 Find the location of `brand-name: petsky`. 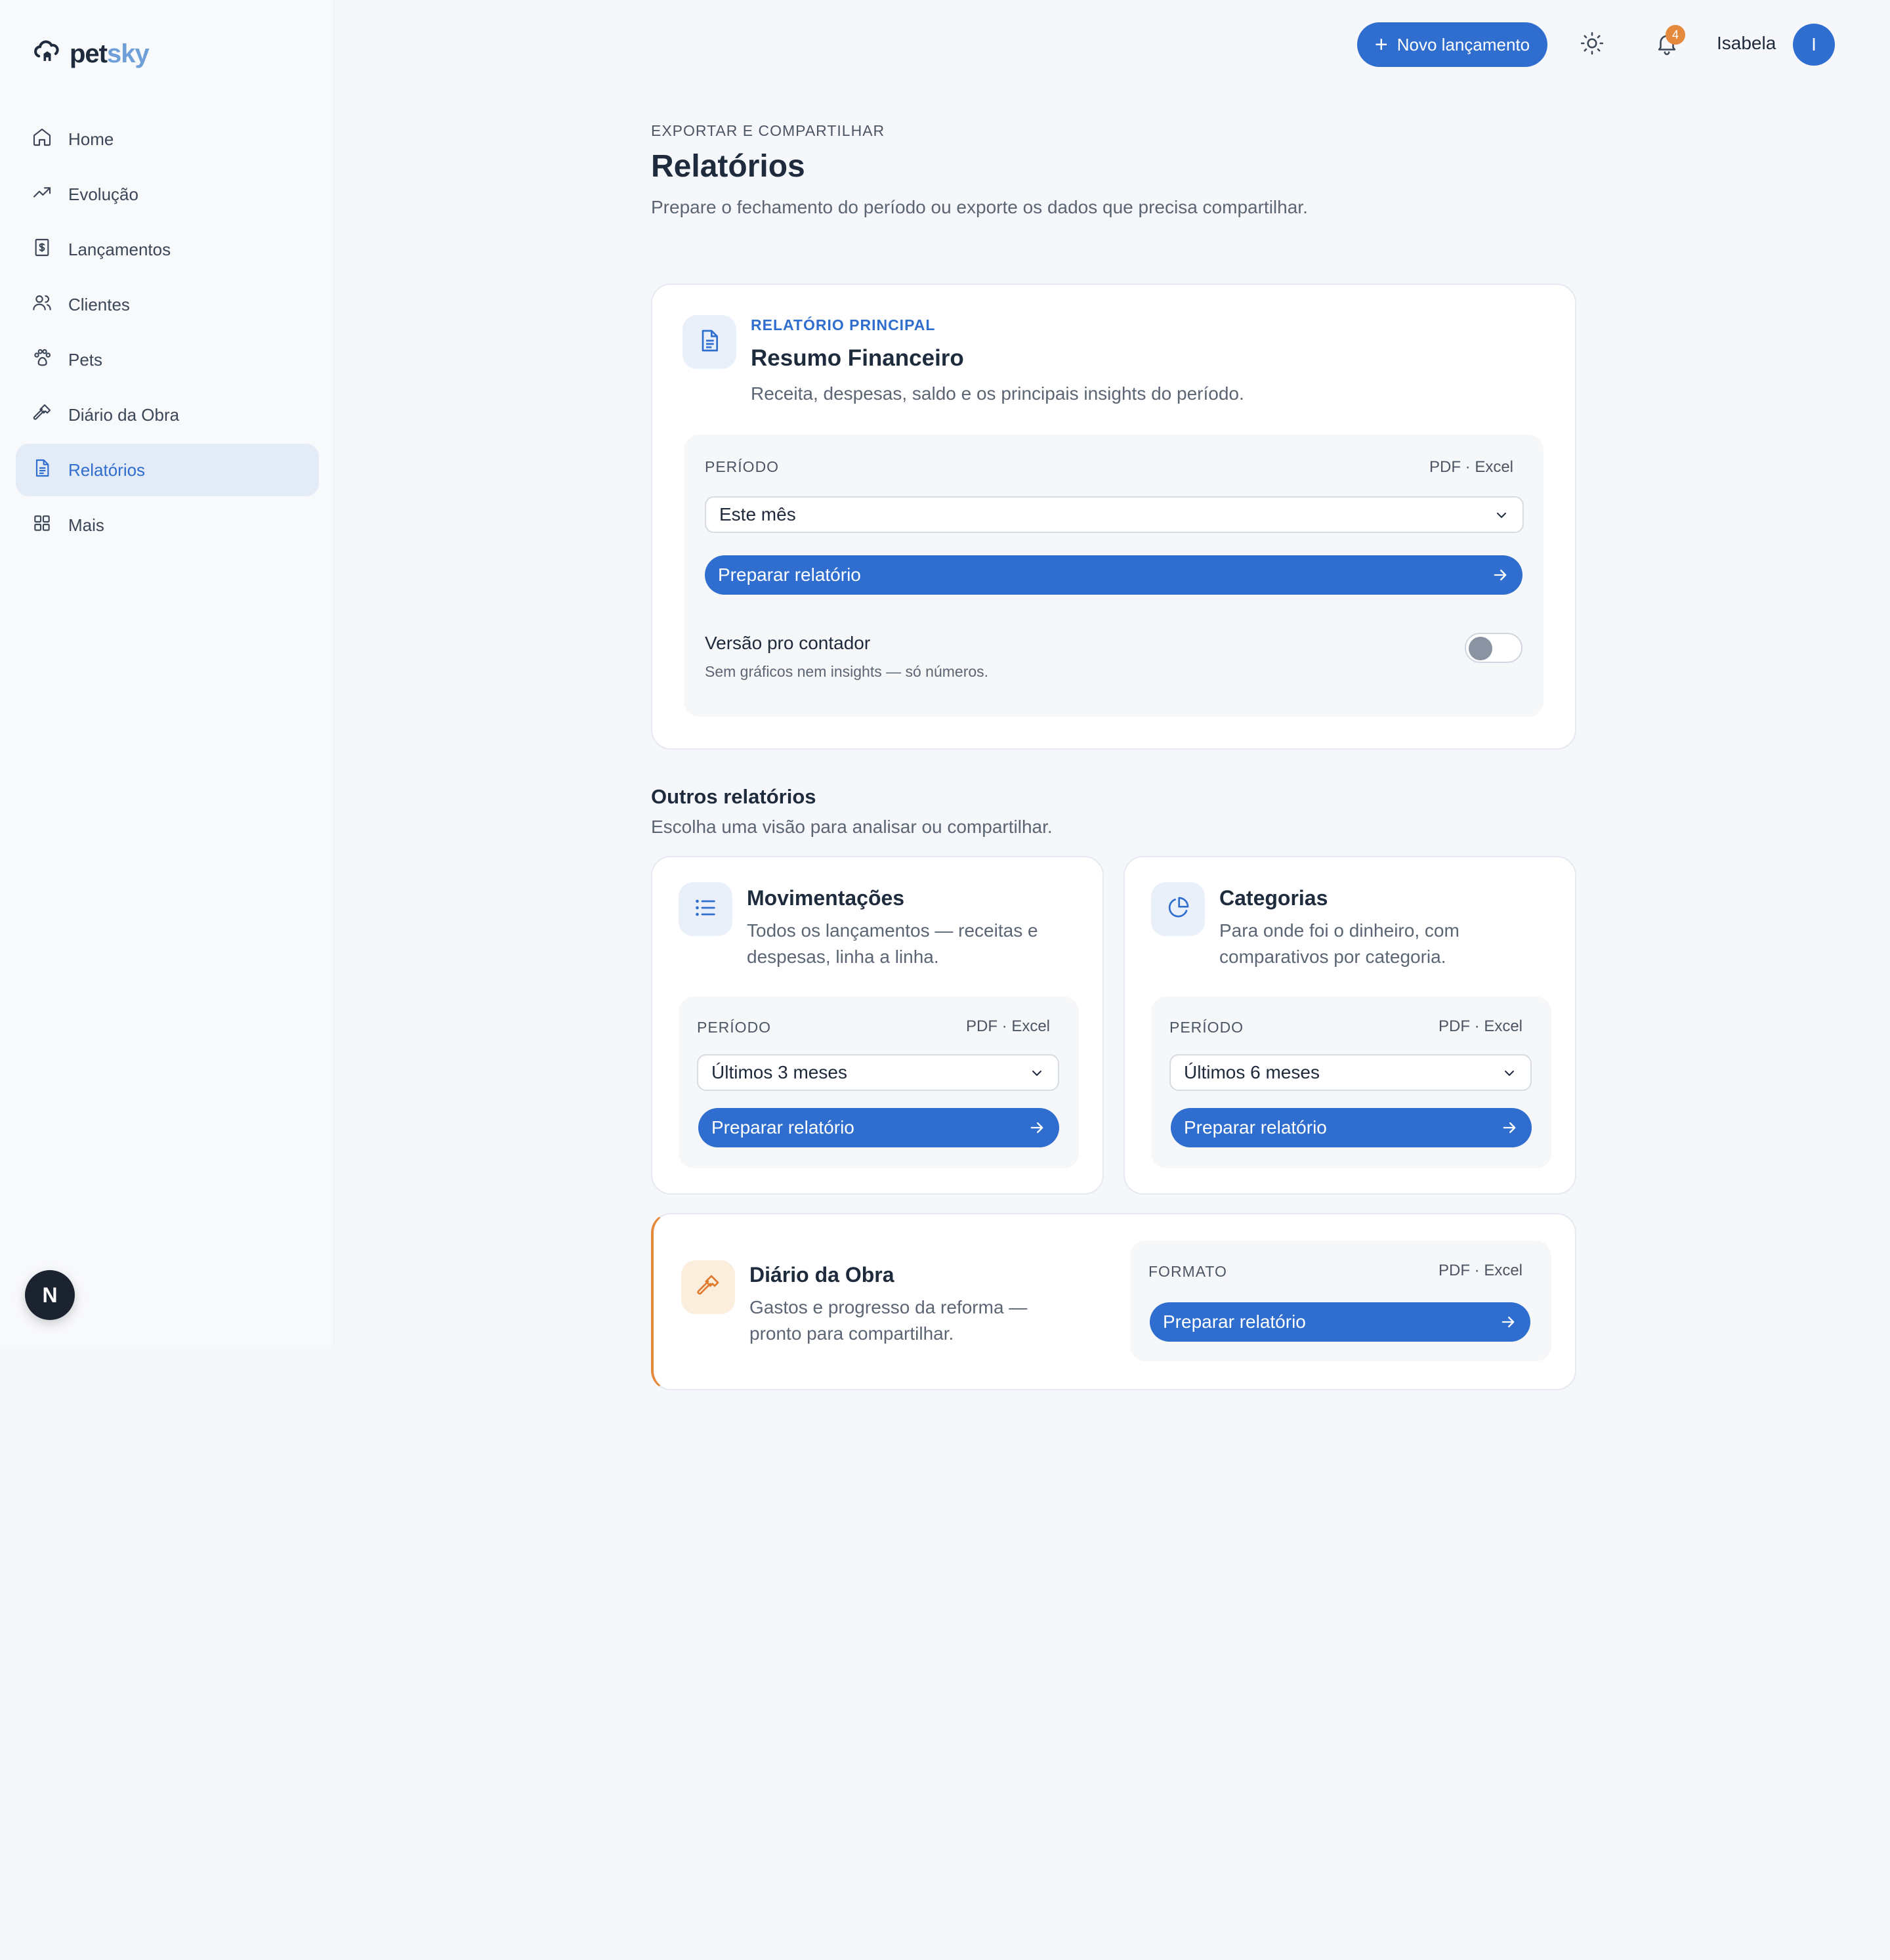

brand-name: petsky is located at coordinates (110, 53).